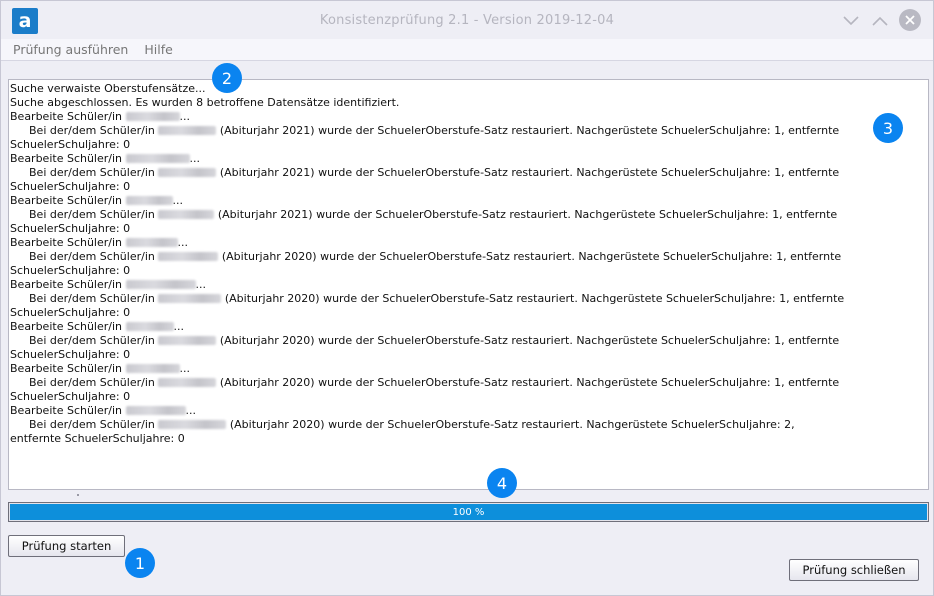 Image resolution: width=934 pixels, height=596 pixels. I want to click on menu-hilfe: Hilfe, so click(158, 49).